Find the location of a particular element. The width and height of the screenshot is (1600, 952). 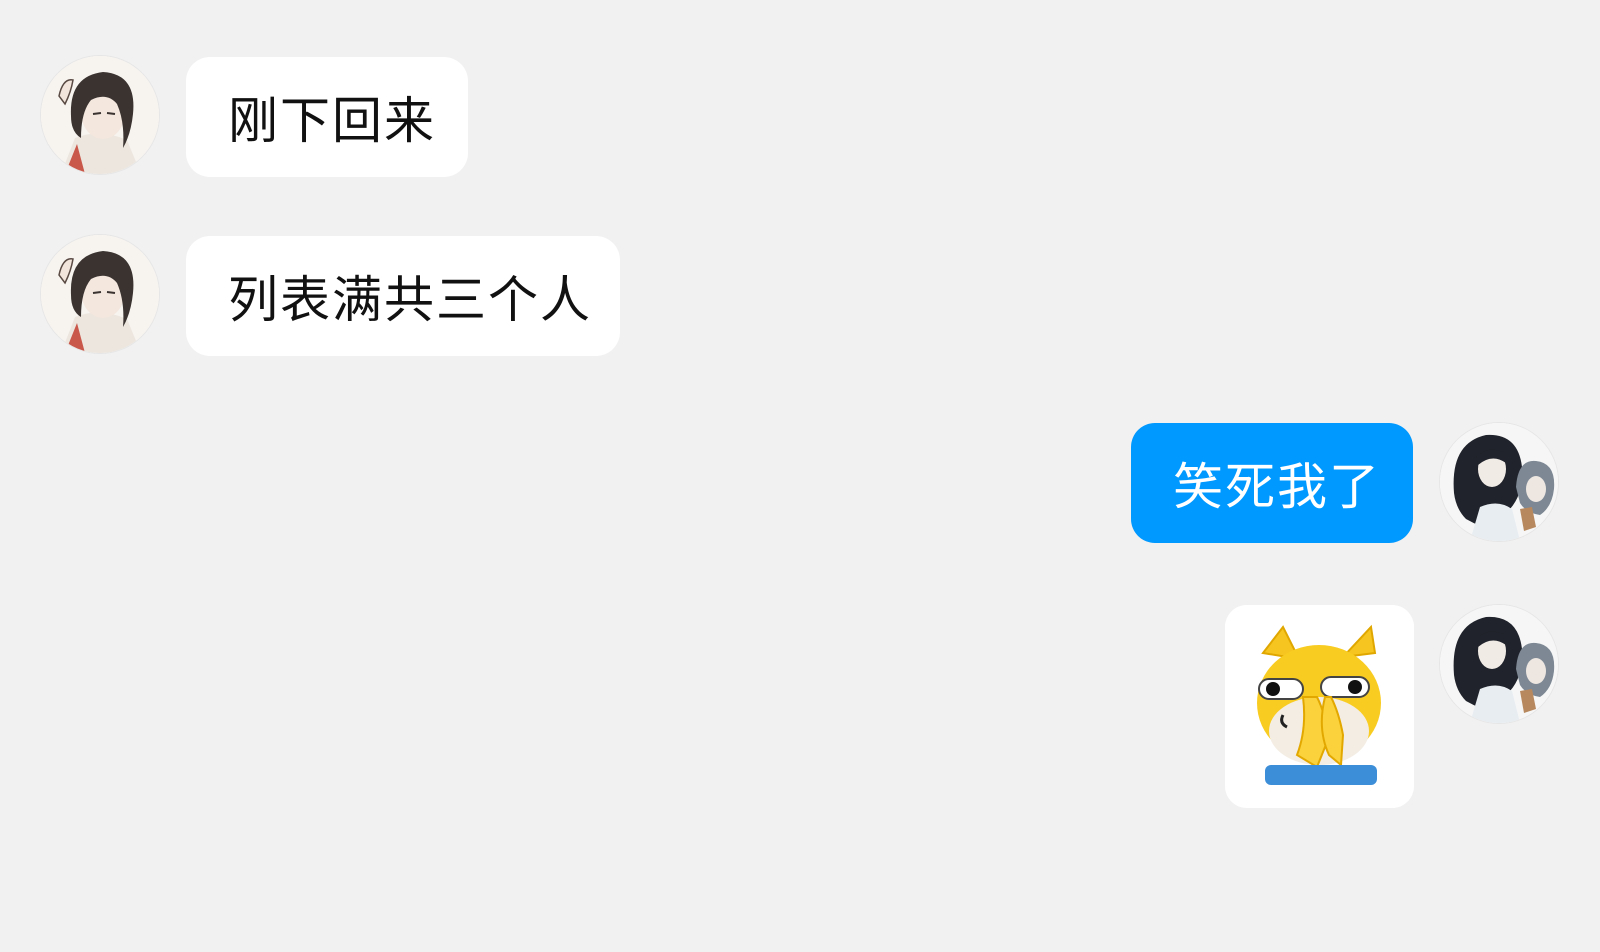

message-bubble-incoming: 列表满共三个人 is located at coordinates (403, 296).